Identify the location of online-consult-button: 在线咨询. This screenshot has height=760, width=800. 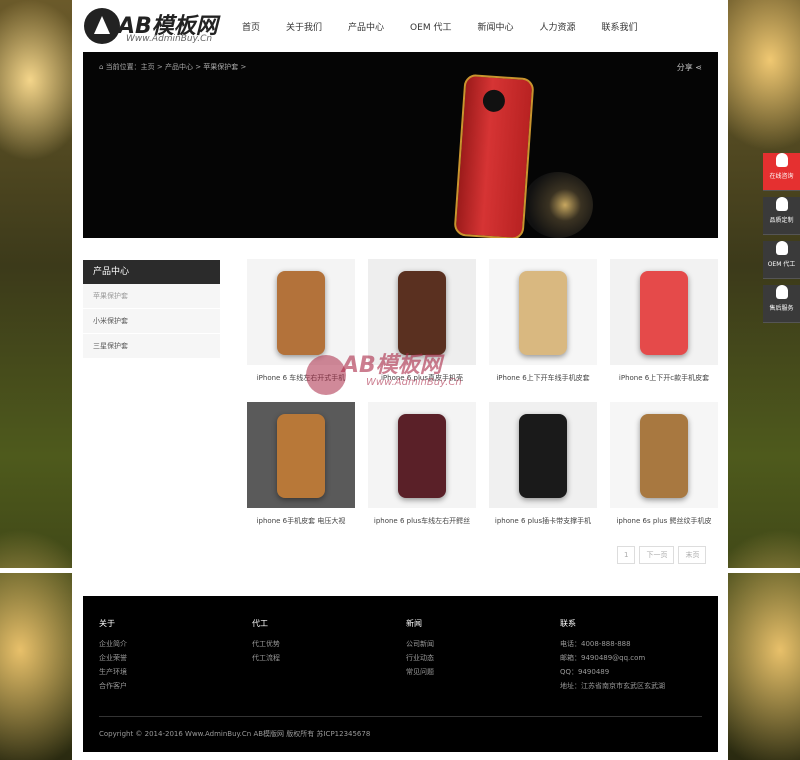
(781, 172).